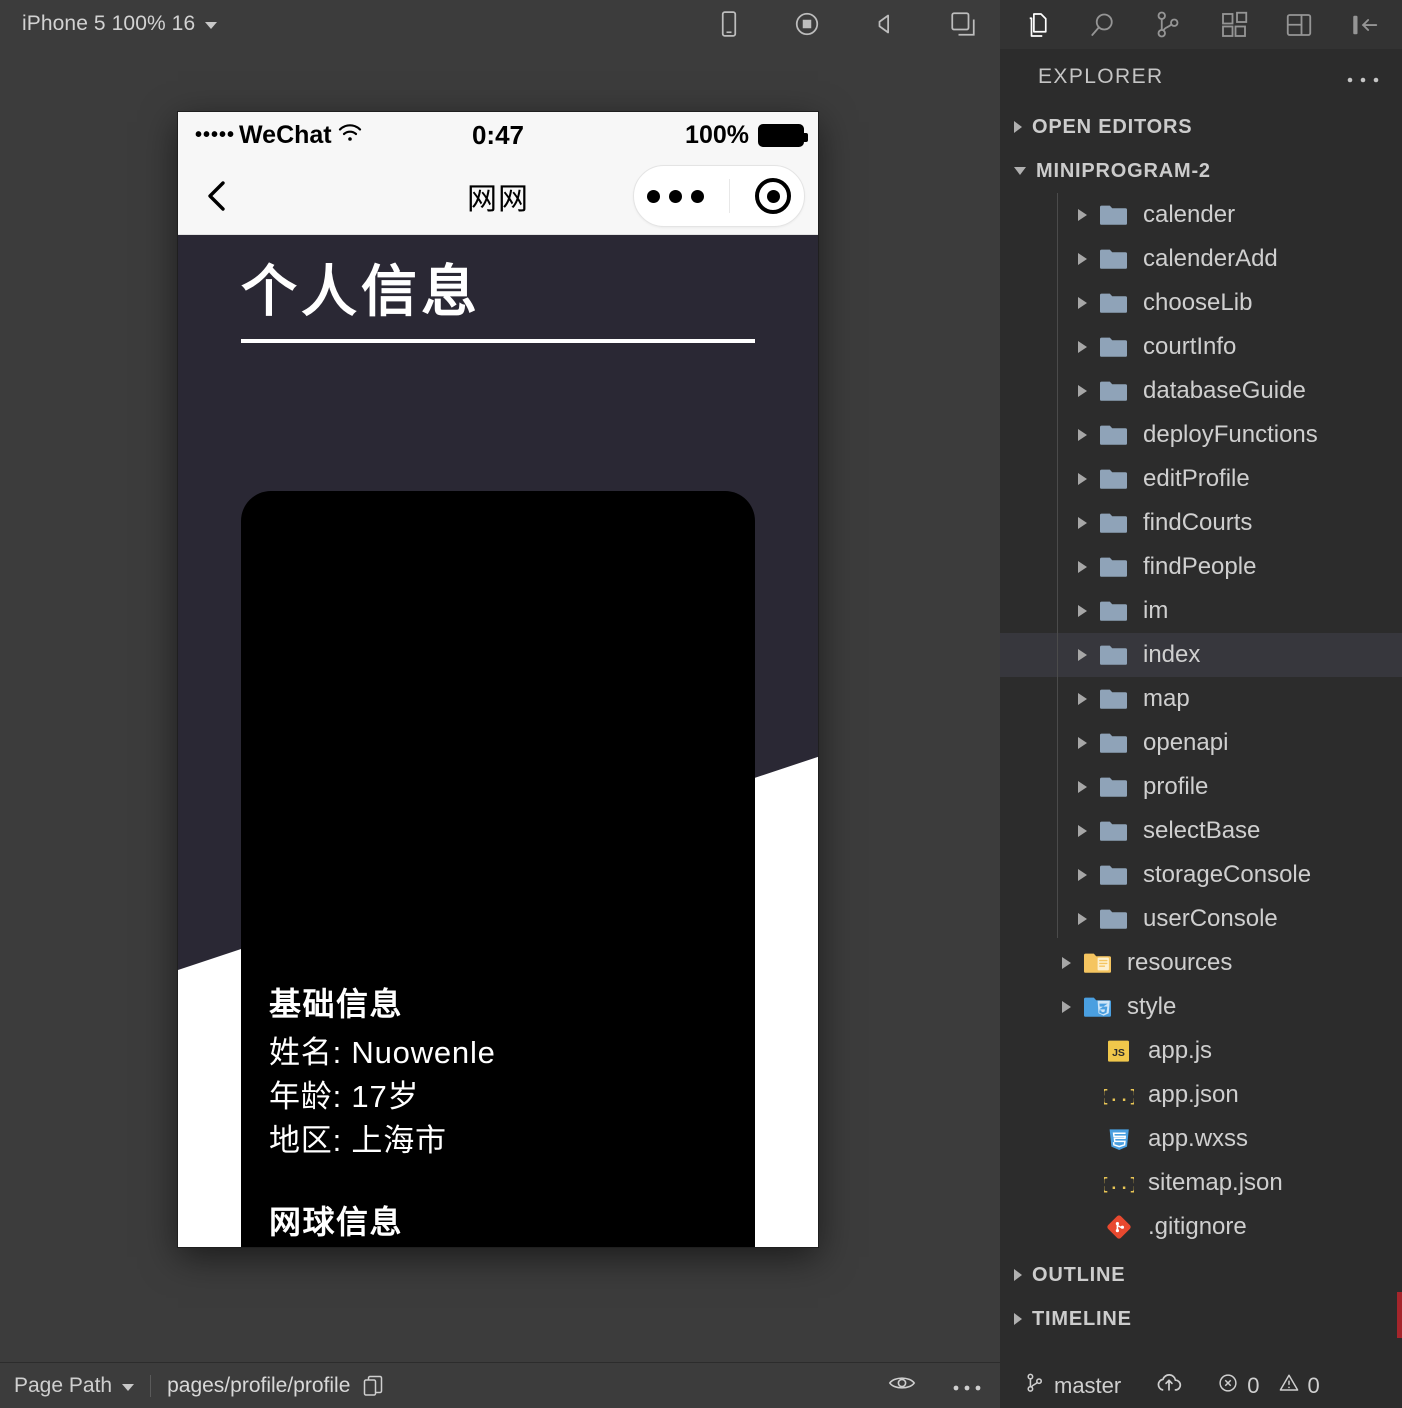  I want to click on tree-row-app-js: JS app.js, so click(1201, 1051).